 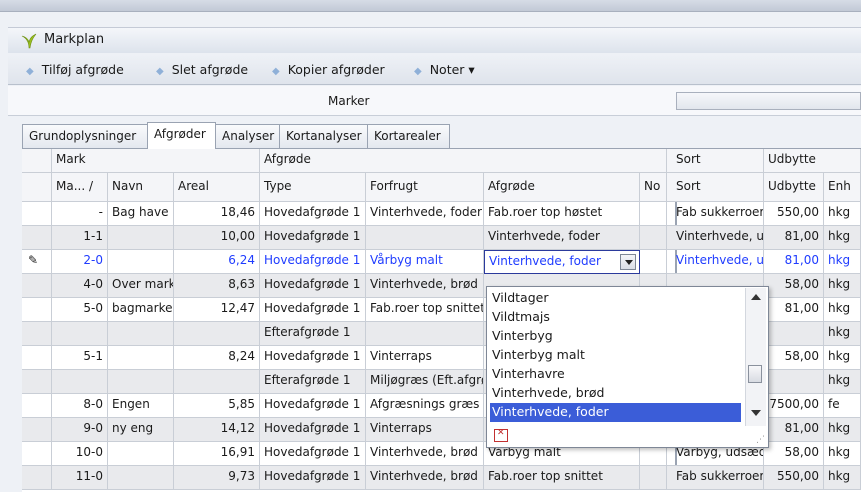 I want to click on cell-forfrugt, so click(x=425, y=334).